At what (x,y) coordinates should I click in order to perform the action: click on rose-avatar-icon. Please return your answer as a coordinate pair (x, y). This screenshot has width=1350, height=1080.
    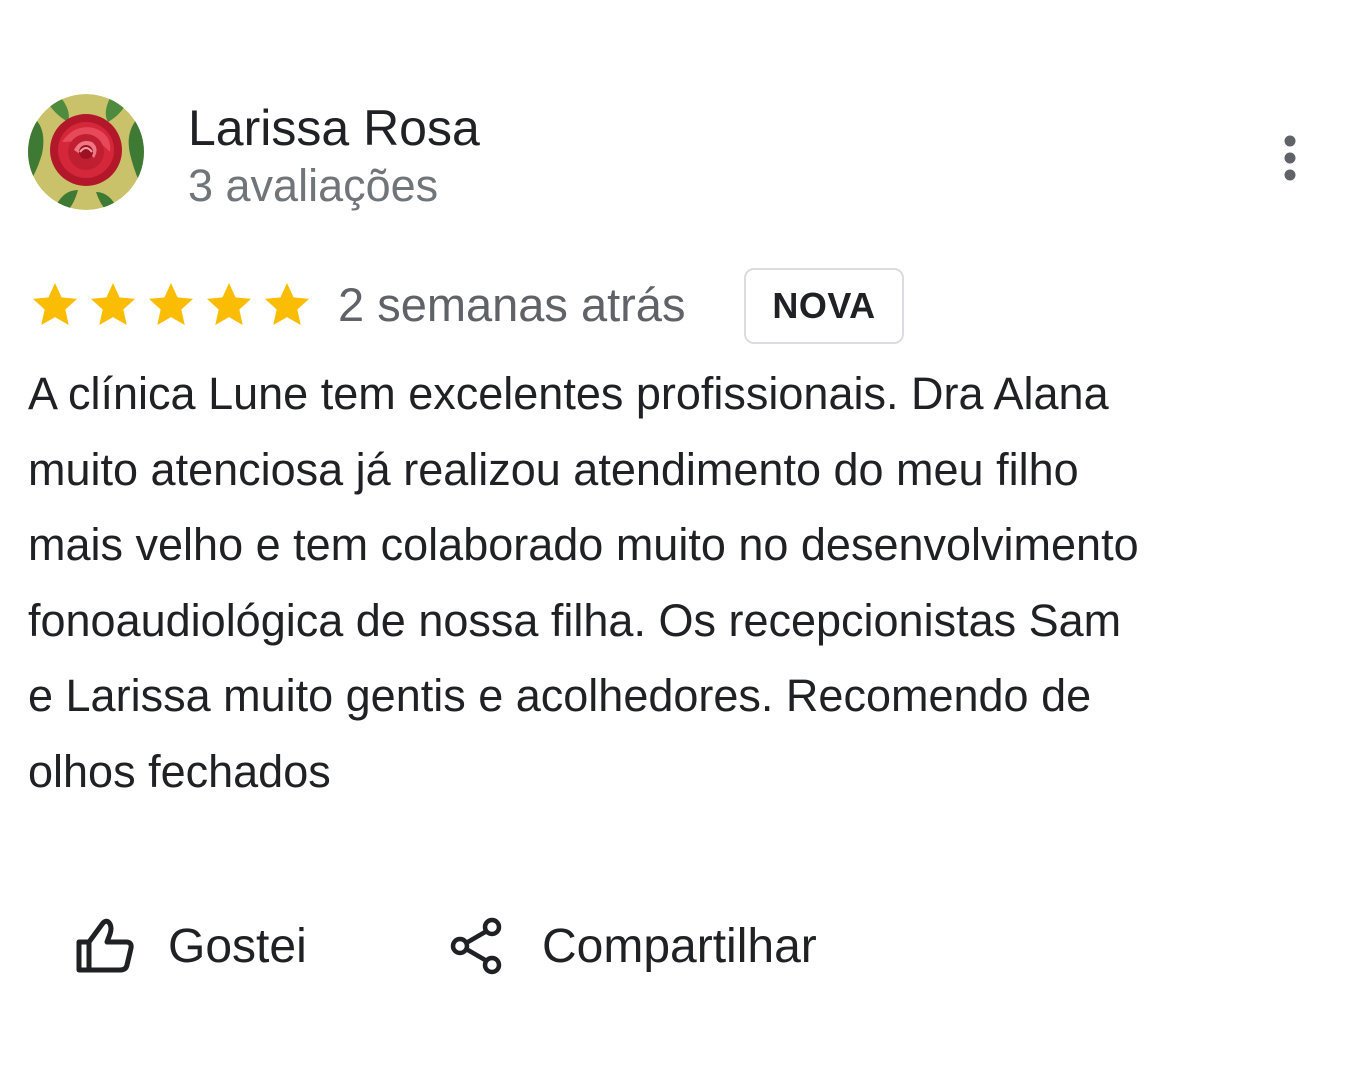
    Looking at the image, I should click on (86, 152).